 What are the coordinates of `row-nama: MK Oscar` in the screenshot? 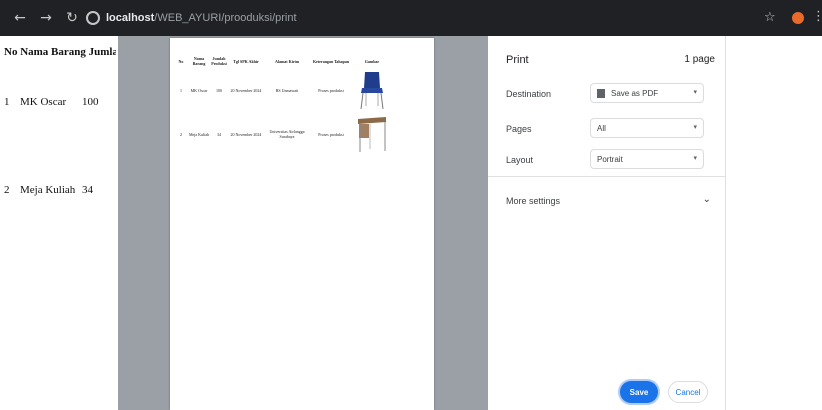 It's located at (43, 102).